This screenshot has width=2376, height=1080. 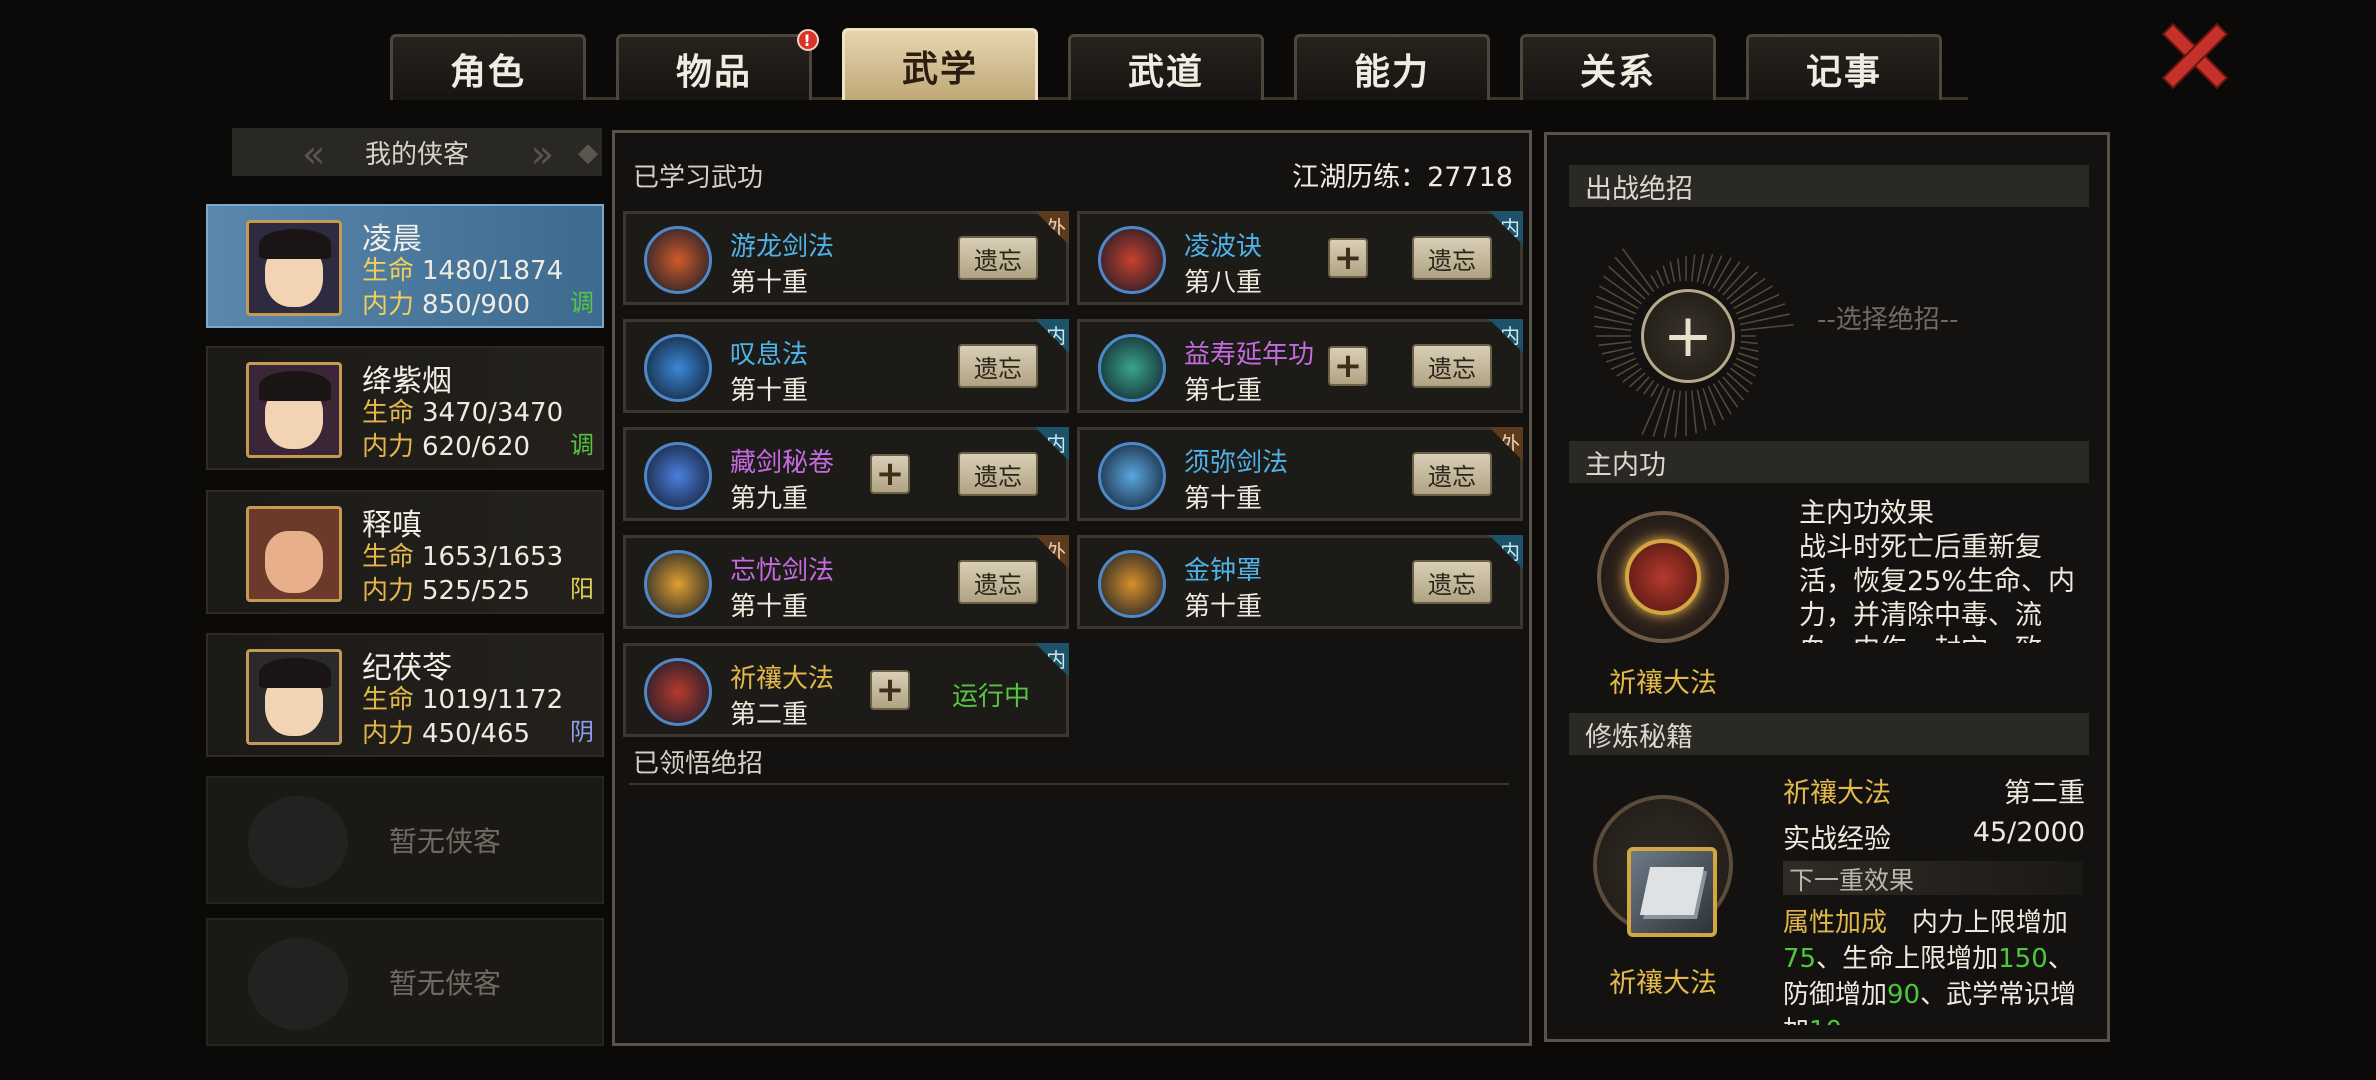 I want to click on book-name-caption: 祈禳大法, so click(x=1663, y=983).